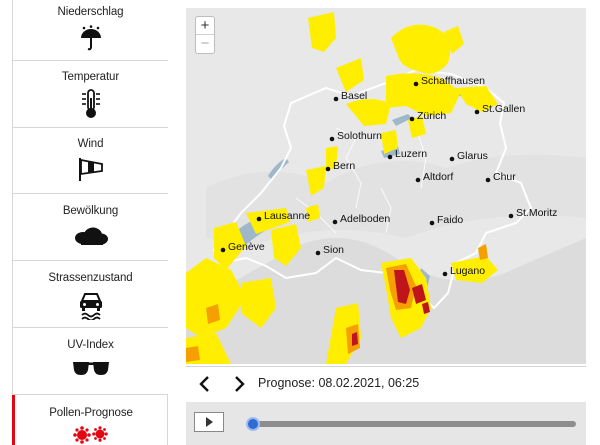  What do you see at coordinates (450, 220) in the screenshot?
I see `city-label: Faido` at bounding box center [450, 220].